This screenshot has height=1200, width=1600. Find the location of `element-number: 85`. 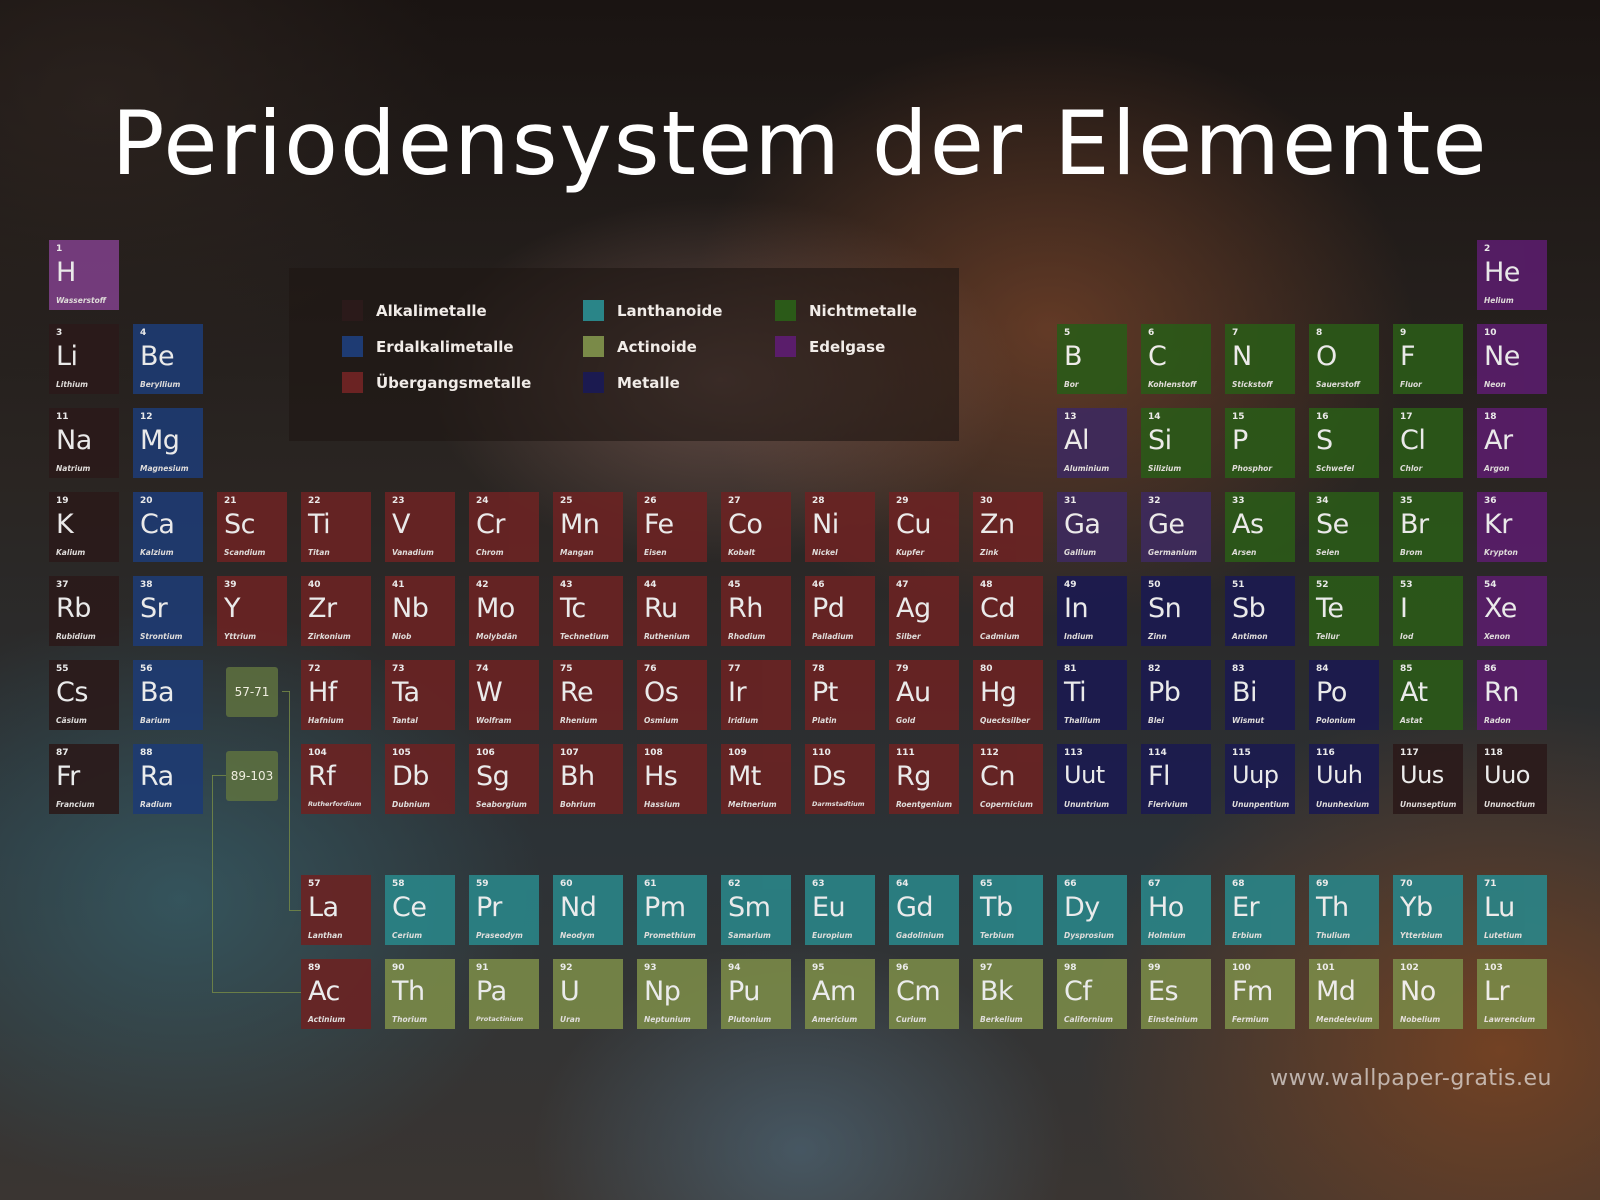

element-number: 85 is located at coordinates (1406, 669).